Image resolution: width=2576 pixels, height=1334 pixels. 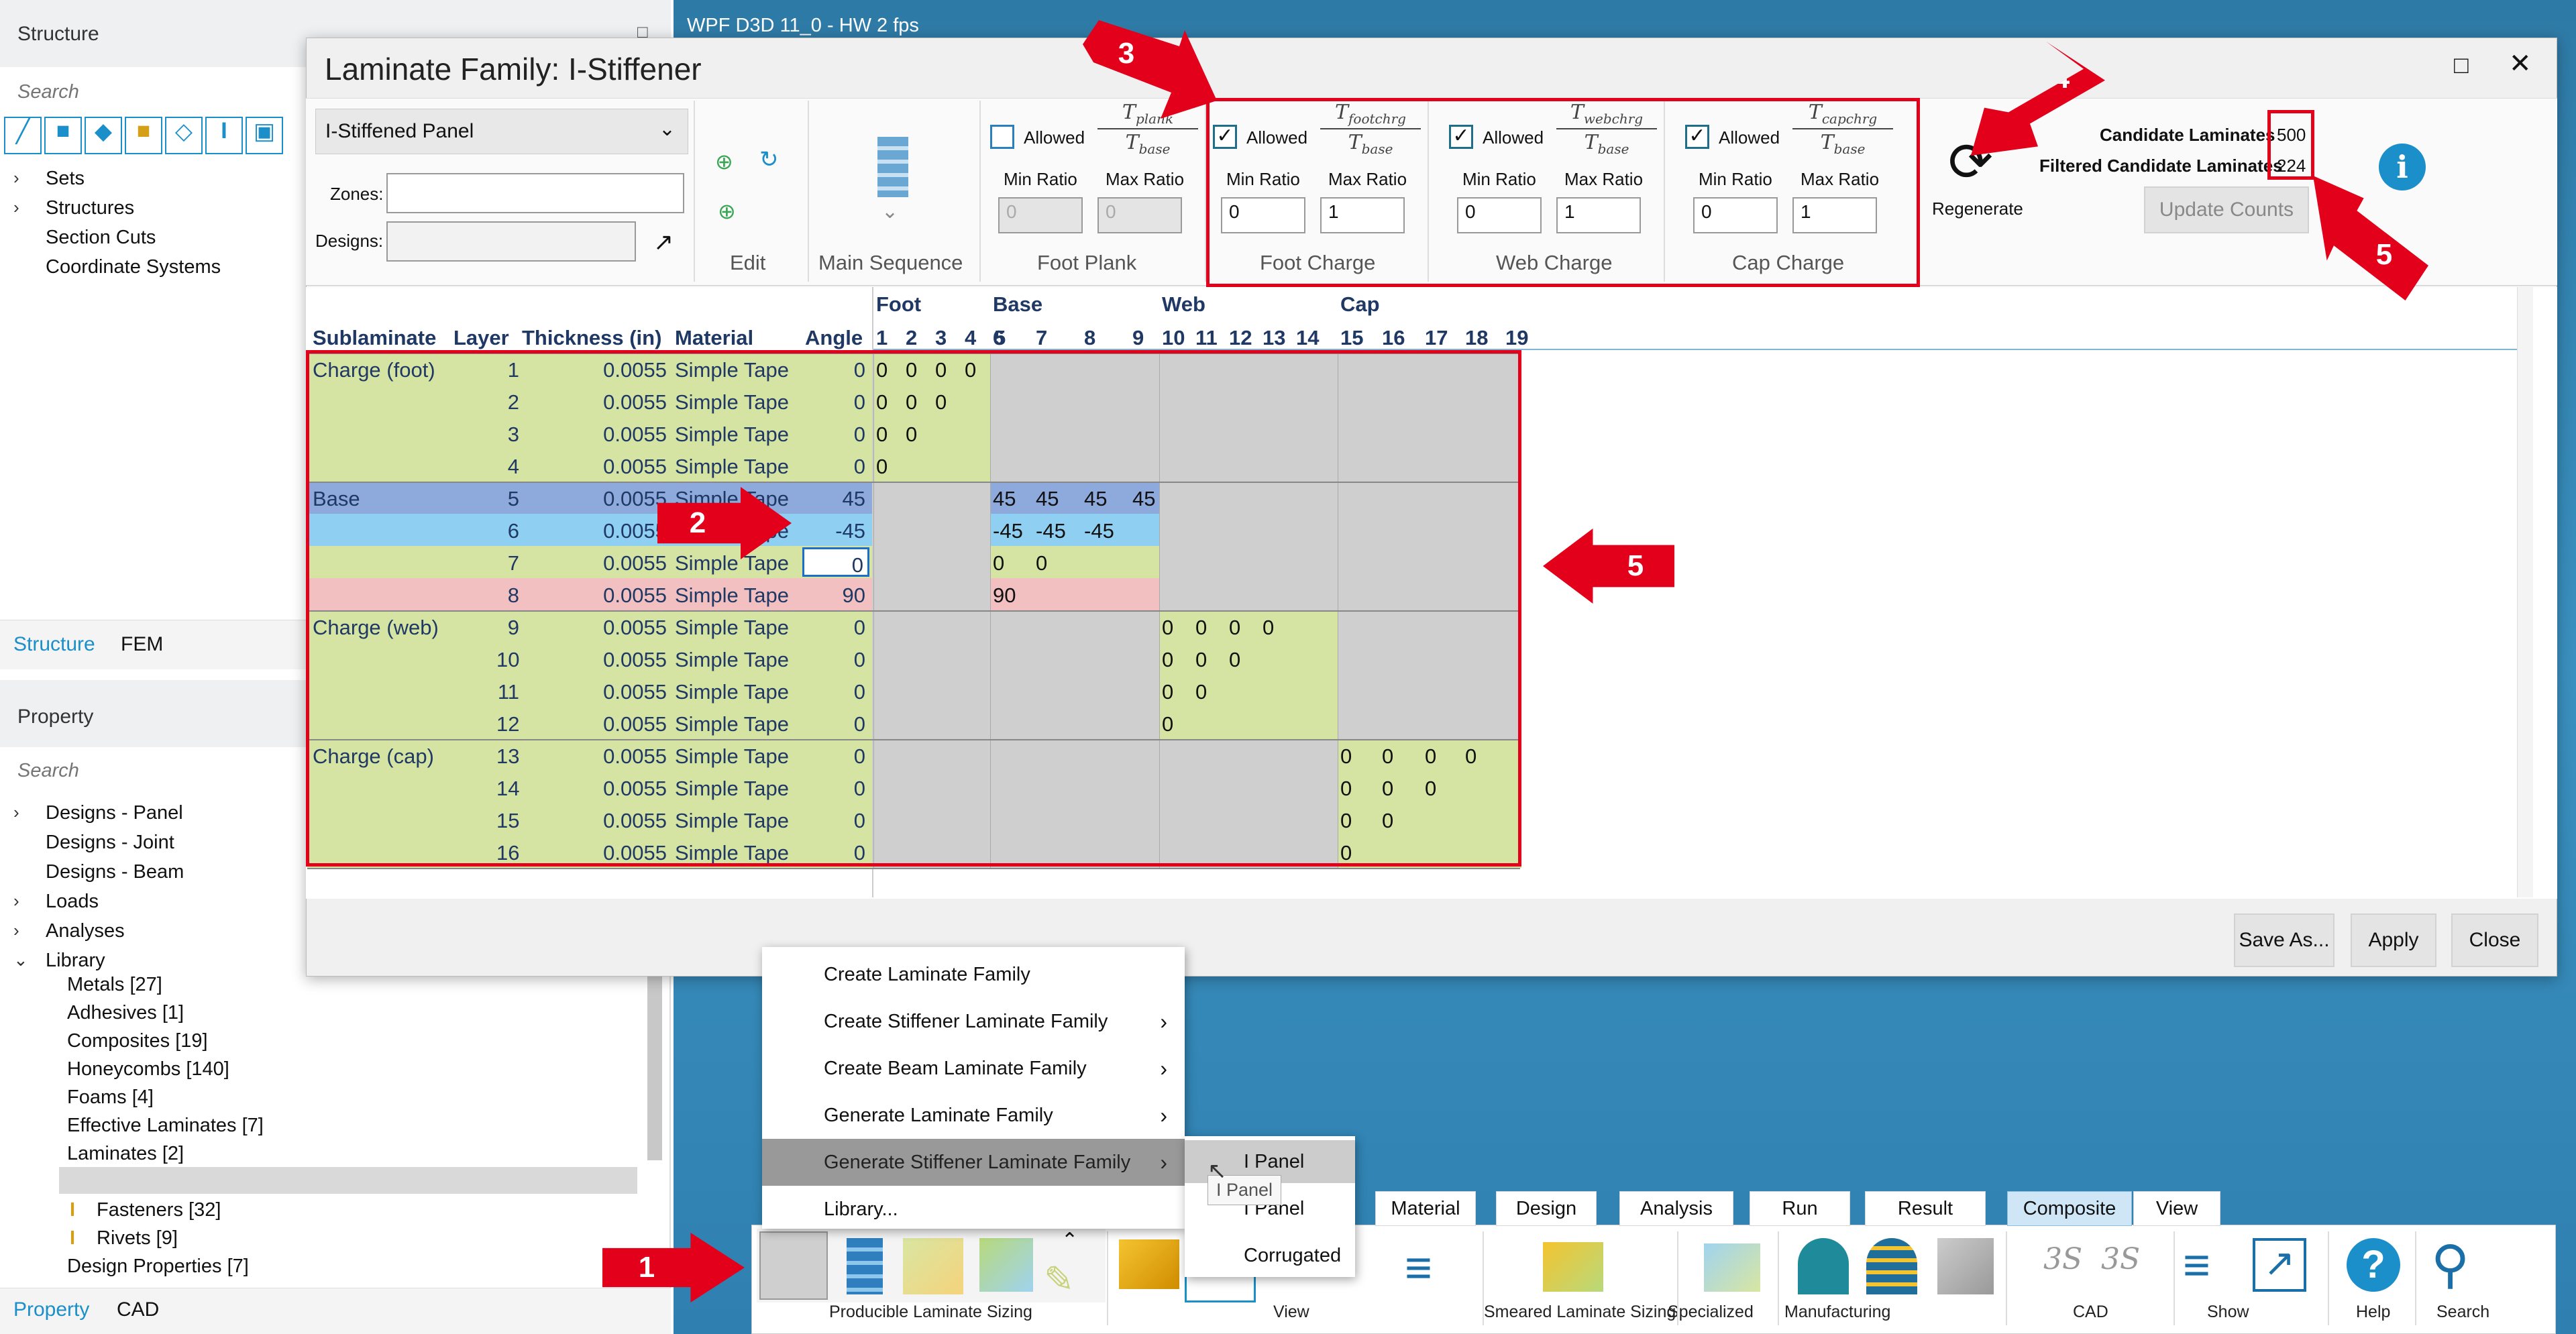 I want to click on table-scrollbar, so click(x=2525, y=592).